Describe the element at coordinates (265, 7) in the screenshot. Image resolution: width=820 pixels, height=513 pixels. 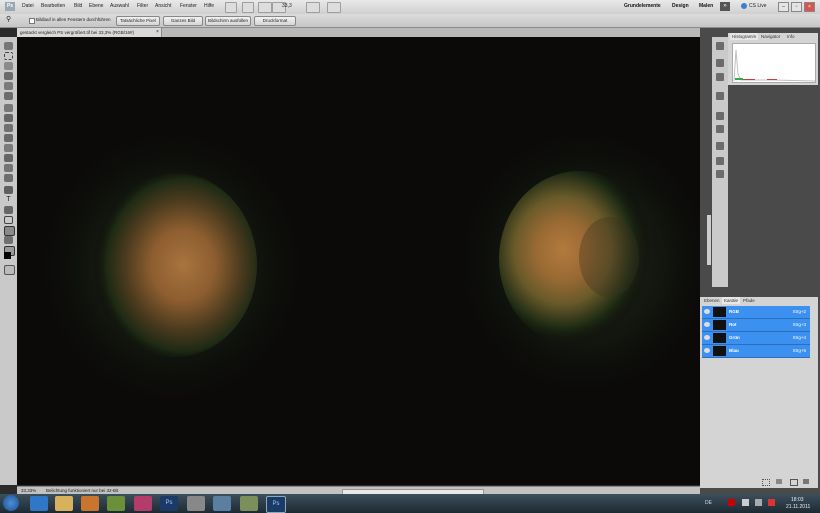
I see `view-extras-button` at that location.